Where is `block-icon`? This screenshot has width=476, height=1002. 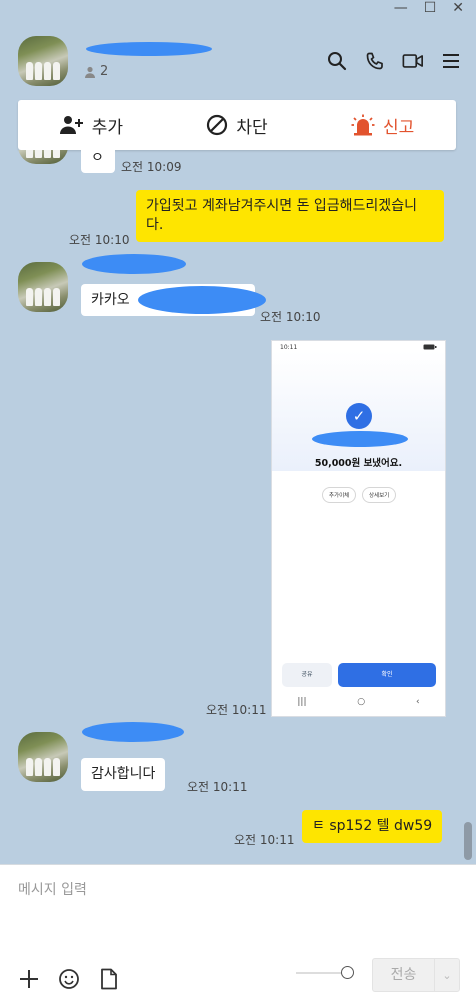 block-icon is located at coordinates (217, 125).